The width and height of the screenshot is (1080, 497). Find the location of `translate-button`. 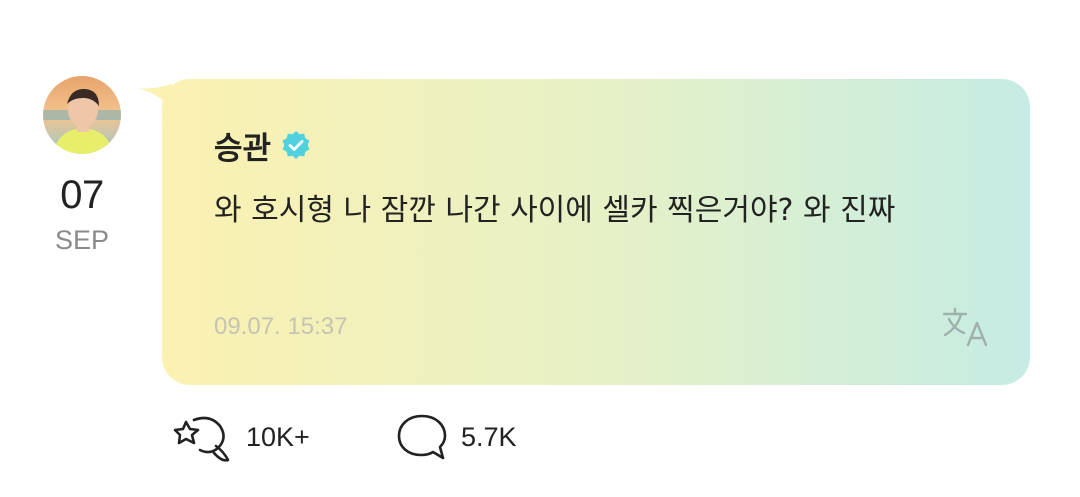

translate-button is located at coordinates (966, 327).